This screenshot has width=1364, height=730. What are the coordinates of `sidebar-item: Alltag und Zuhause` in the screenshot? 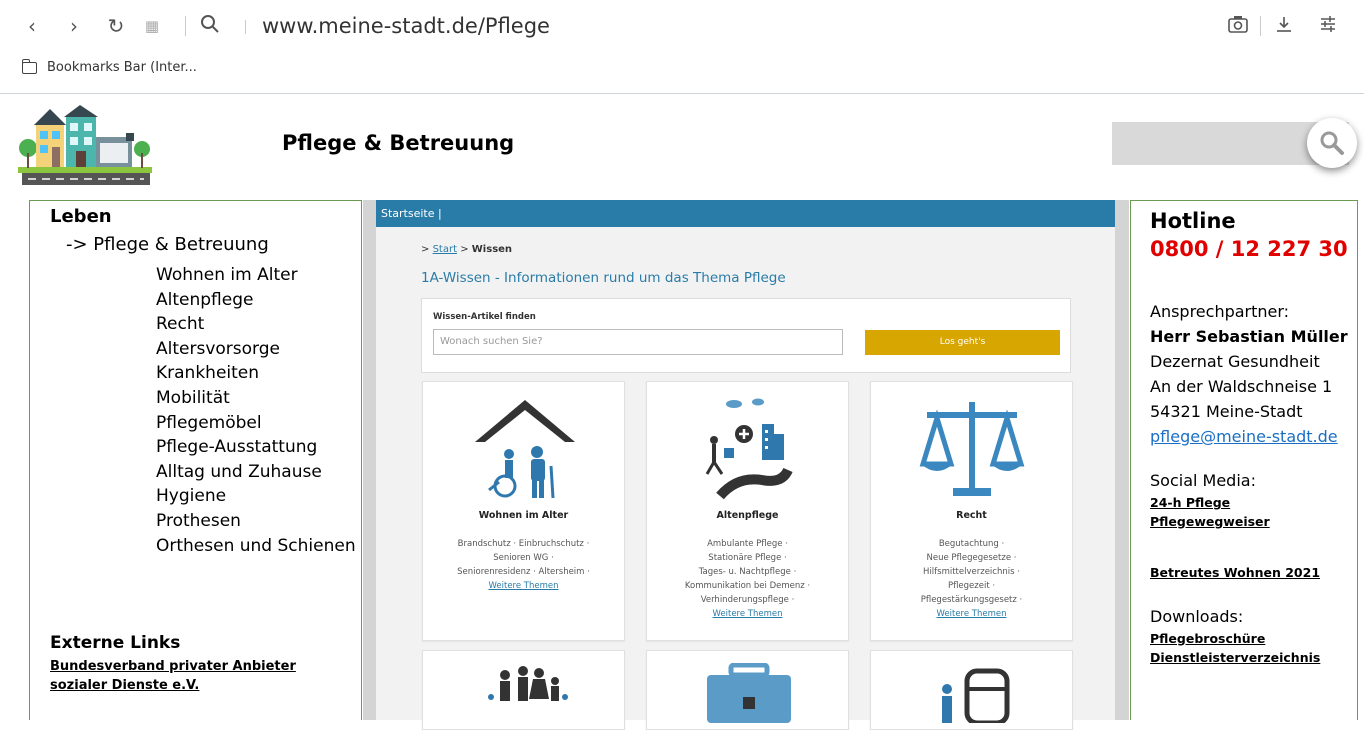 It's located at (256, 472).